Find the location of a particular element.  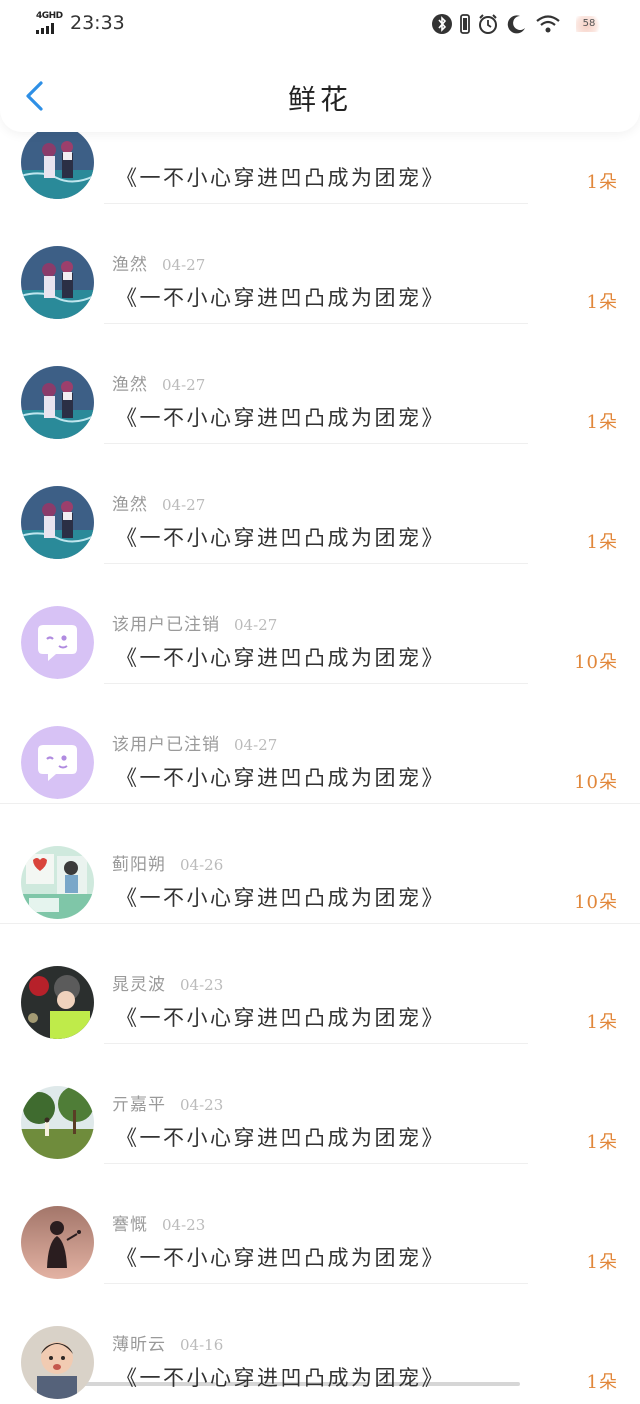

top-bar: 鲜花 is located at coordinates (320, 91).